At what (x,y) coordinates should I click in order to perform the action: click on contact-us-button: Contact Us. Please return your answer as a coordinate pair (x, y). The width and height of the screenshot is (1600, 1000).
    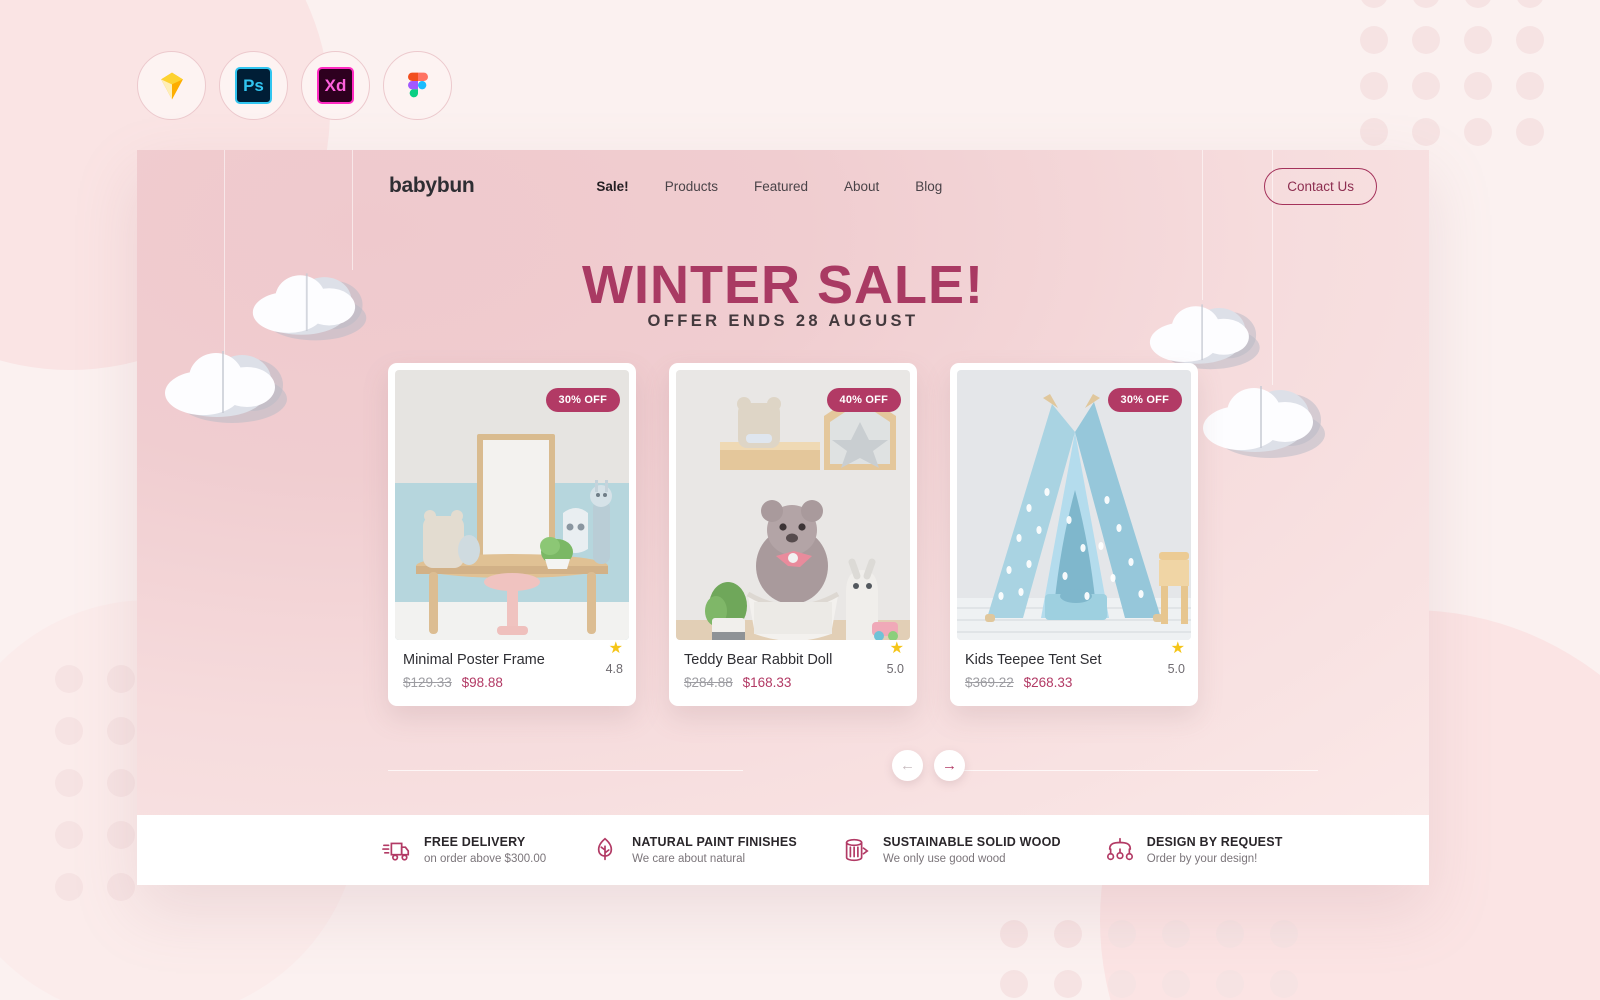
    Looking at the image, I should click on (1320, 186).